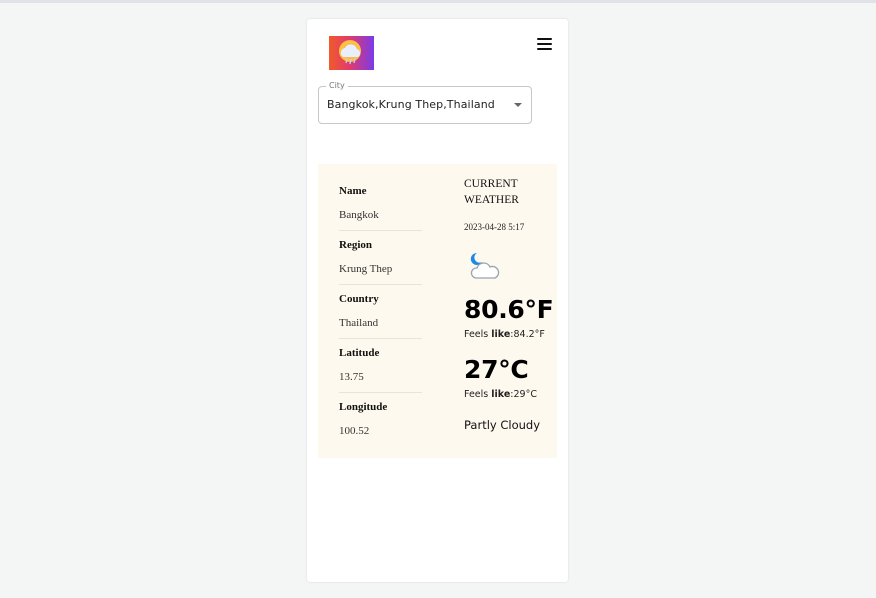 The image size is (876, 598). Describe the element at coordinates (411, 104) in the screenshot. I see `city-select-value: Bangkok,Krung Thep,Thailand` at that location.